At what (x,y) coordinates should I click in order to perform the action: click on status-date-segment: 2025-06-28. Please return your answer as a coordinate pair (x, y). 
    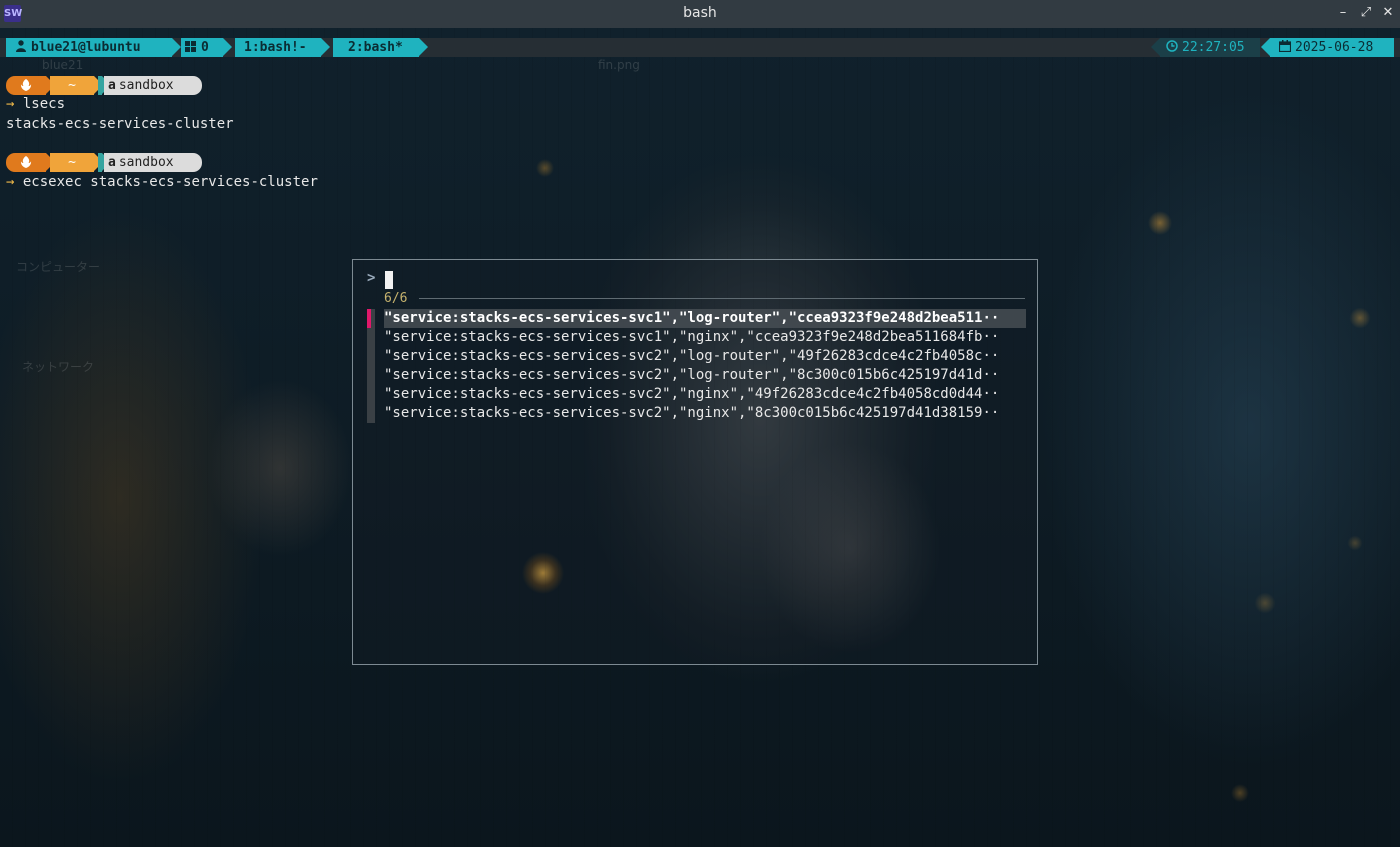
    Looking at the image, I should click on (1327, 47).